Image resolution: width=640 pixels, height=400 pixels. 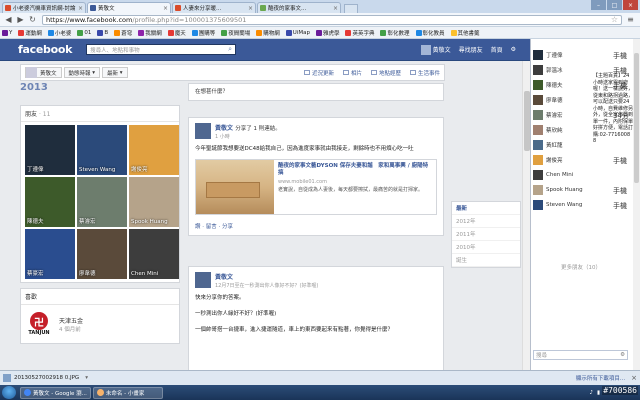 What do you see at coordinates (424, 73) in the screenshot?
I see `tab-life-events: 生活事件` at bounding box center [424, 73].